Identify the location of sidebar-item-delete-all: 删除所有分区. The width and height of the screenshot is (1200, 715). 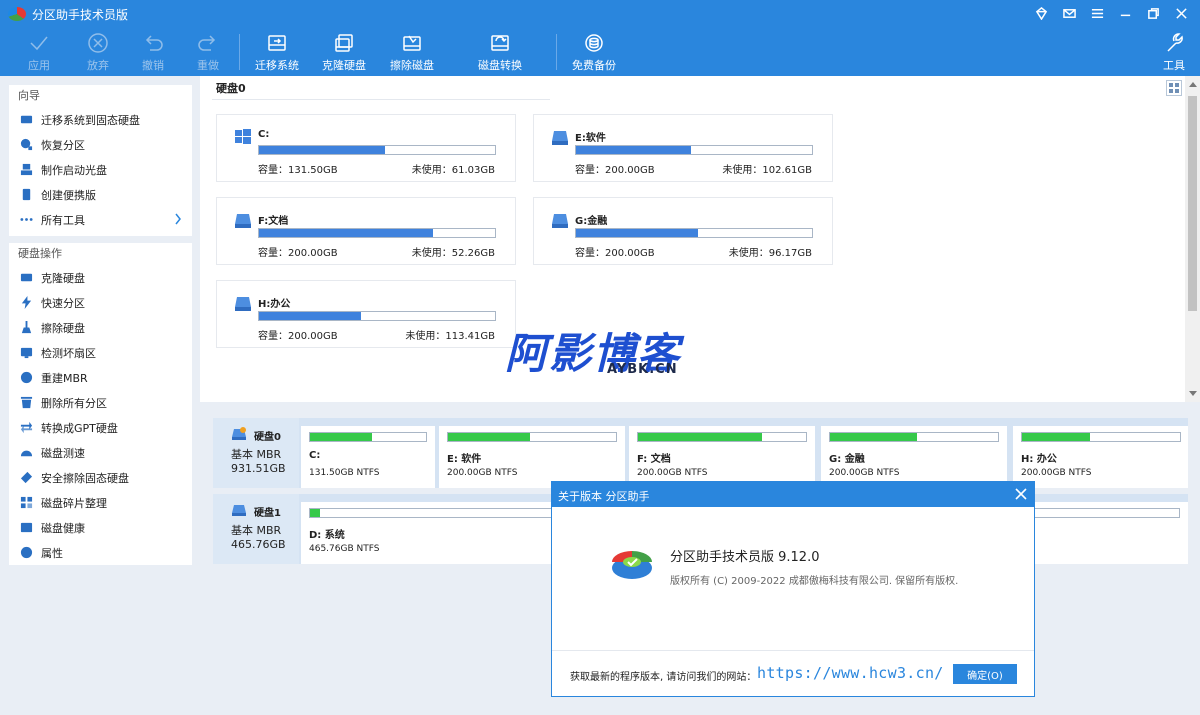
(100, 402).